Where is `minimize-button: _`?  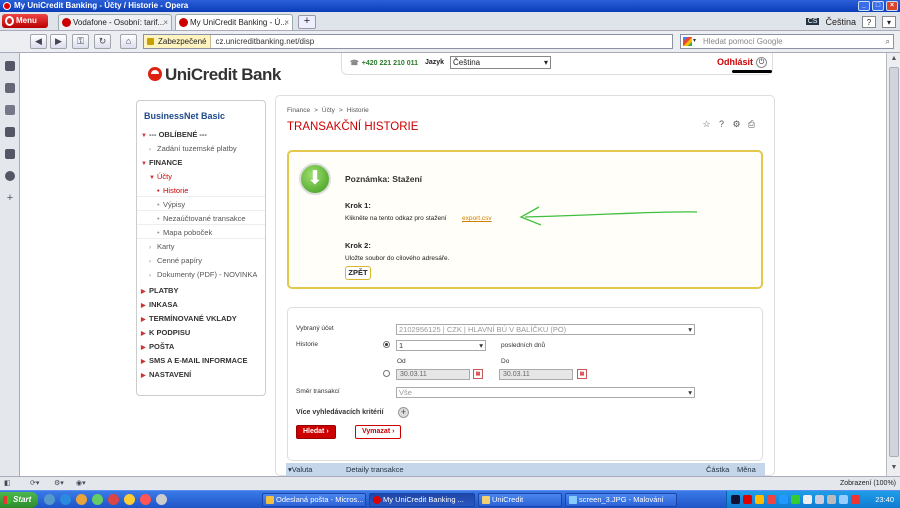 minimize-button: _ is located at coordinates (864, 6).